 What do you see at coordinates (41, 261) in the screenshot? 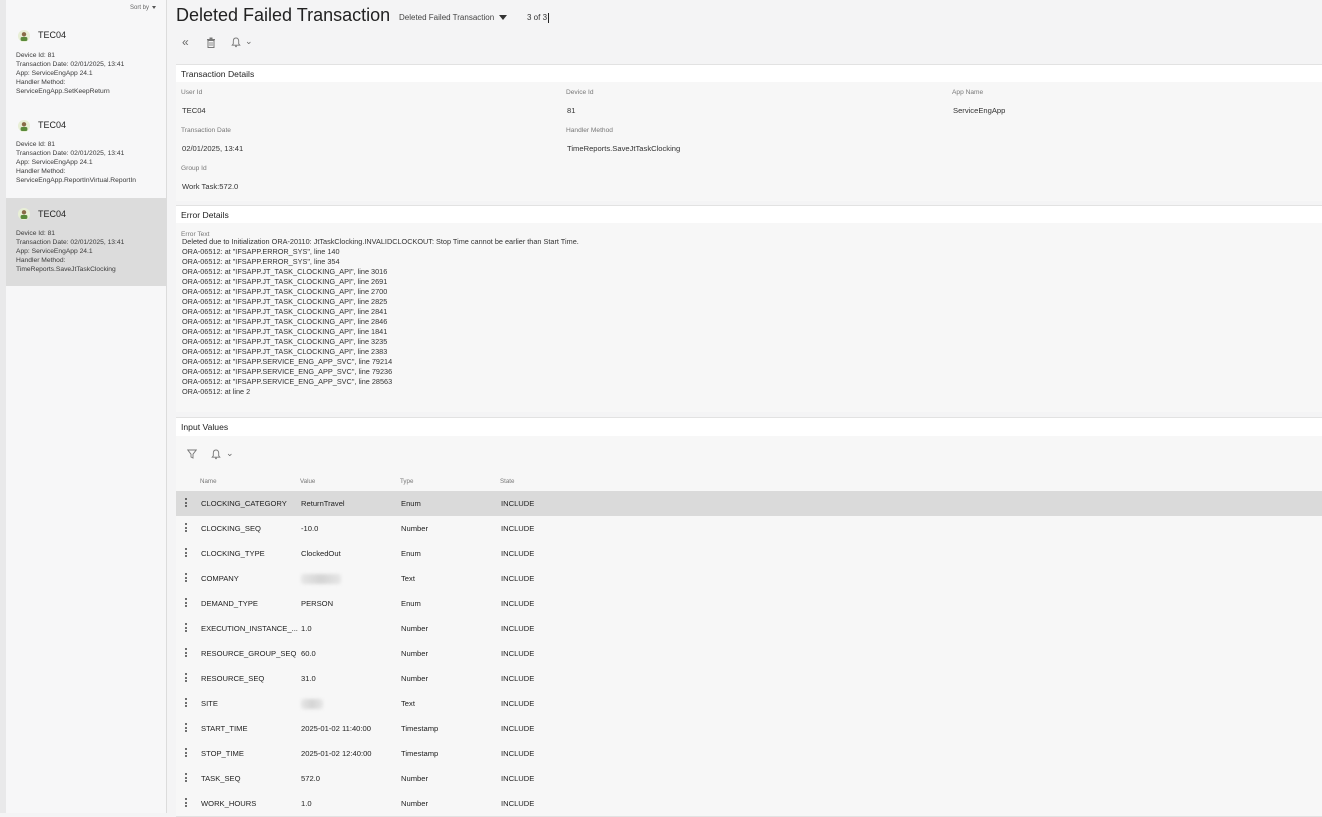
I see `card-line: Handler Method:` at bounding box center [41, 261].